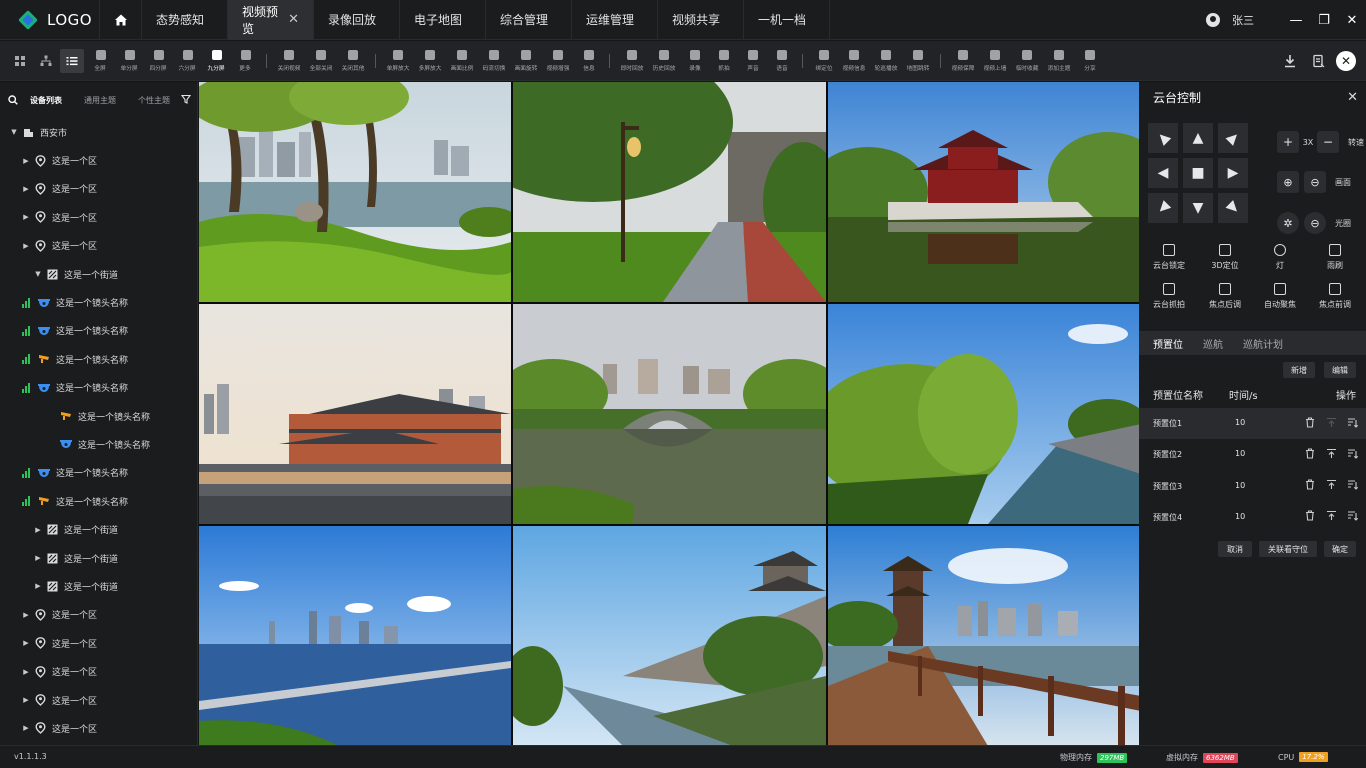 The width and height of the screenshot is (1366, 768). What do you see at coordinates (321, 61) in the screenshot?
I see `toolbar-button: 全部关闭` at bounding box center [321, 61].